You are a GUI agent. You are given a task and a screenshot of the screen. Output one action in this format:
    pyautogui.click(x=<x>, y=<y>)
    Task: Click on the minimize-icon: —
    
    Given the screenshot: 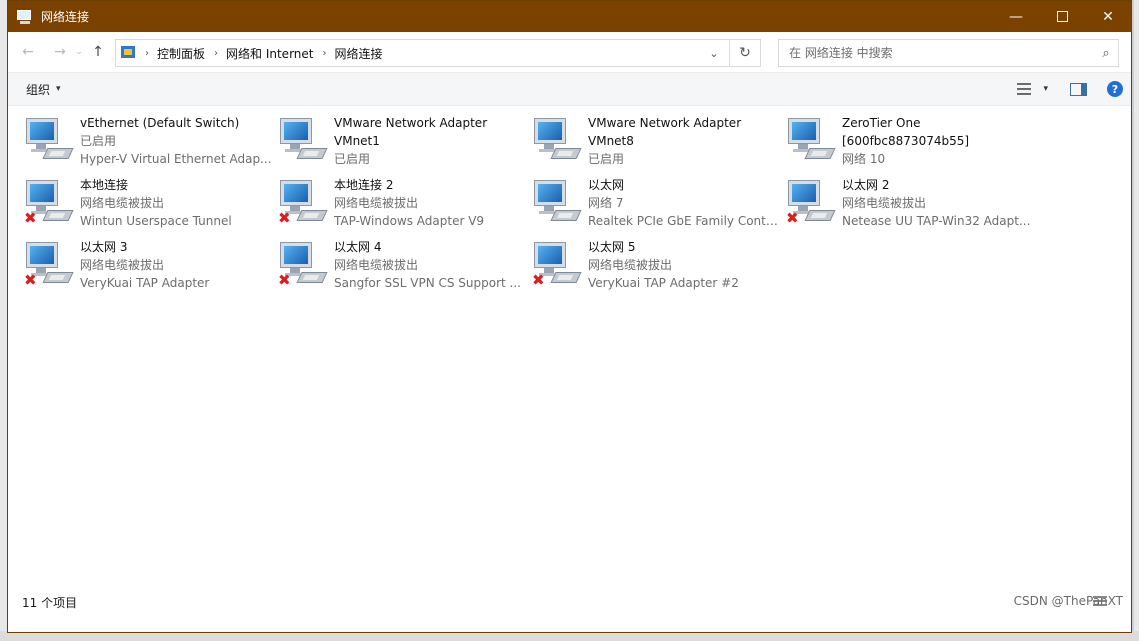 What is the action you would take?
    pyautogui.click(x=1016, y=16)
    